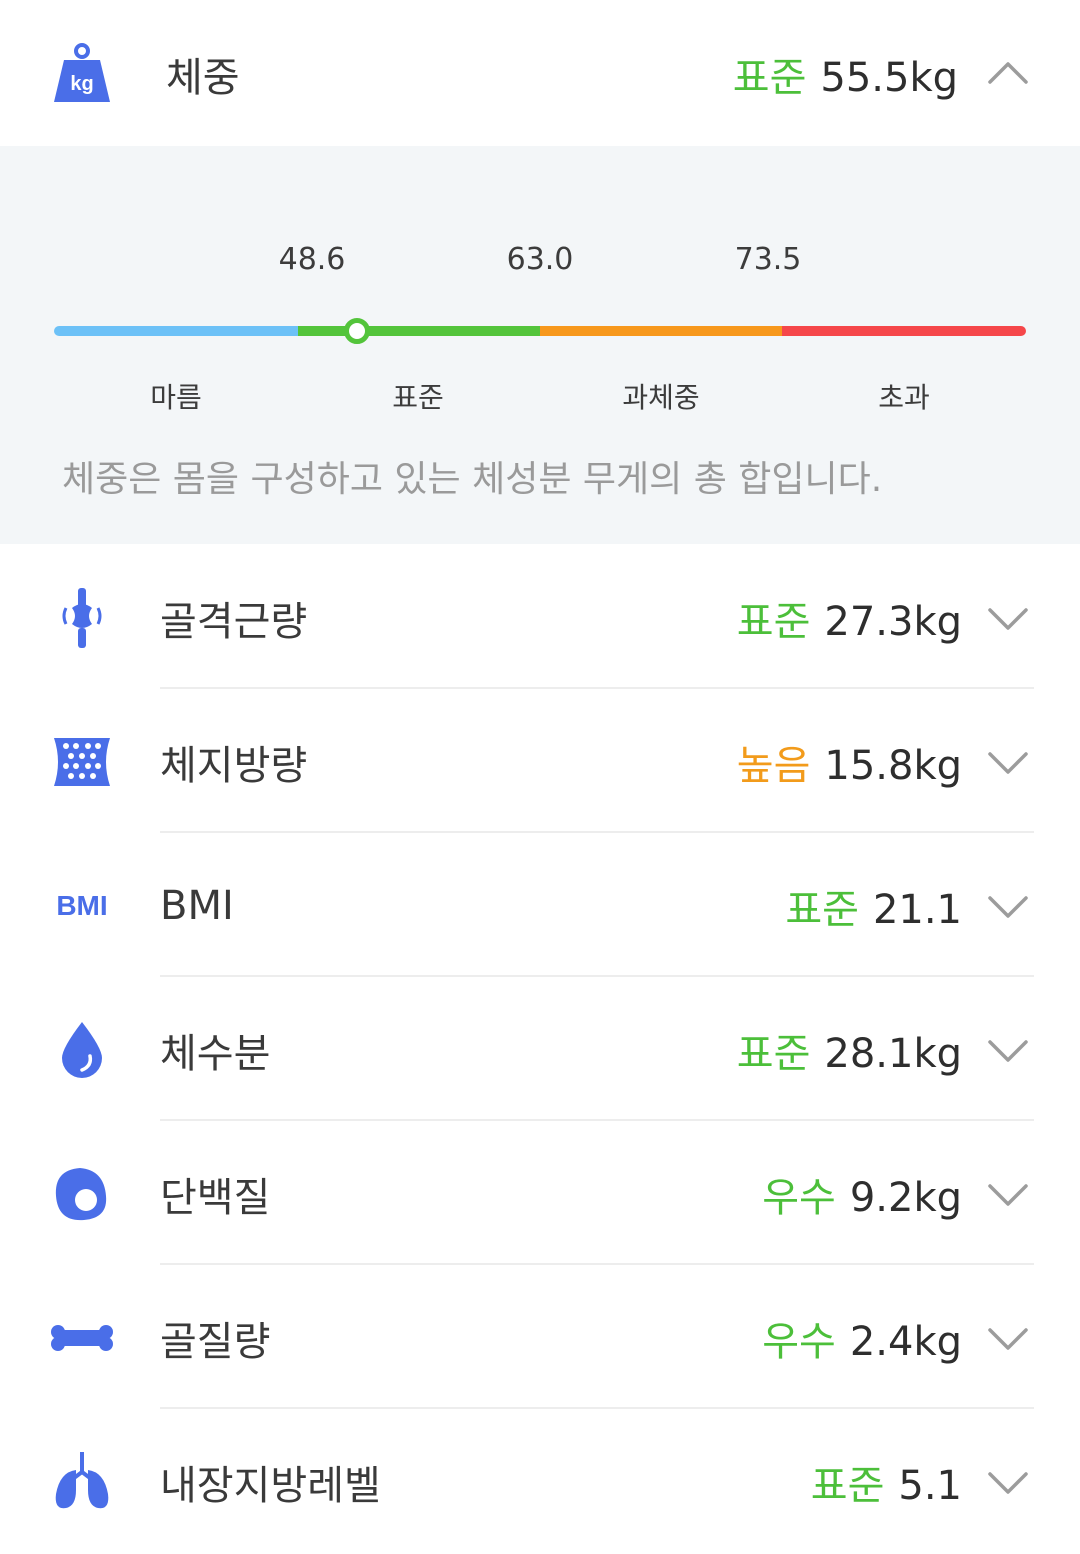 This screenshot has height=1554, width=1080. I want to click on metric-value-group: 높음 15.8kg, so click(849, 762).